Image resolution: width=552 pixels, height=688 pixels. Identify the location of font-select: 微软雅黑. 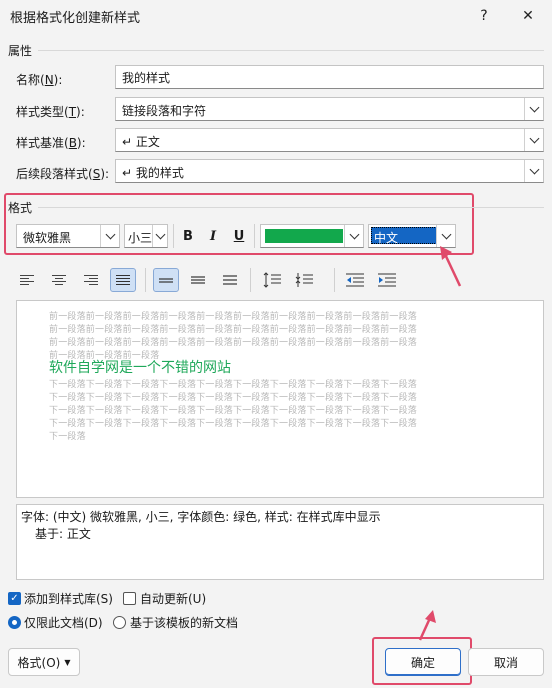
(68, 236).